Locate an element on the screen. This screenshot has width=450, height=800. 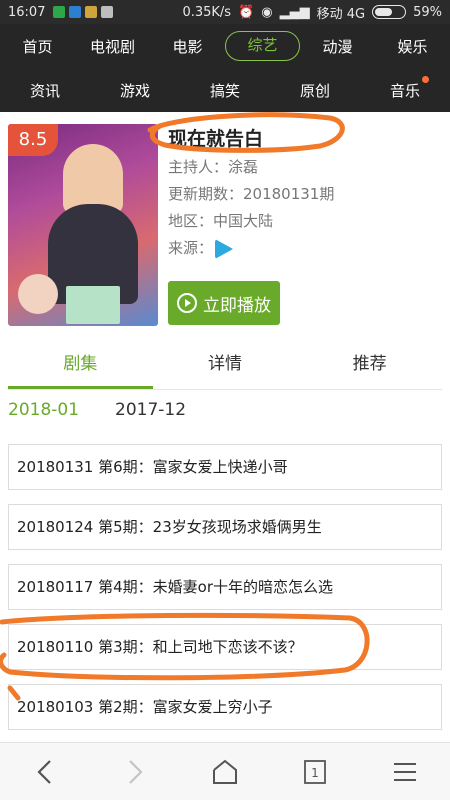
tencent-video-icon is located at coordinates (224, 248).